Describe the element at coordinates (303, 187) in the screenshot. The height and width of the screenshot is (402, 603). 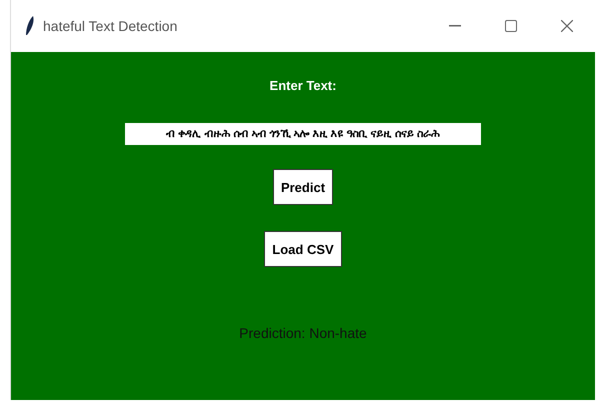
I see `predict-button: Predict` at that location.